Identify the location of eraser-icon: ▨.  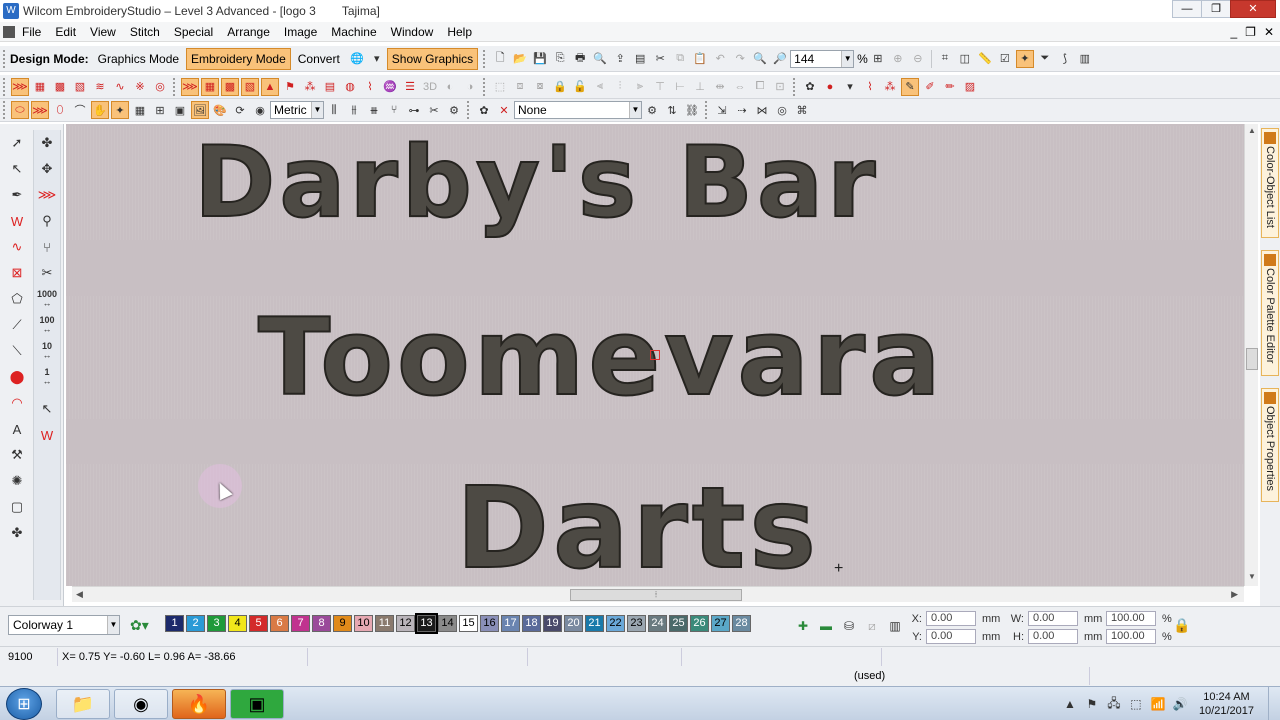
(970, 87).